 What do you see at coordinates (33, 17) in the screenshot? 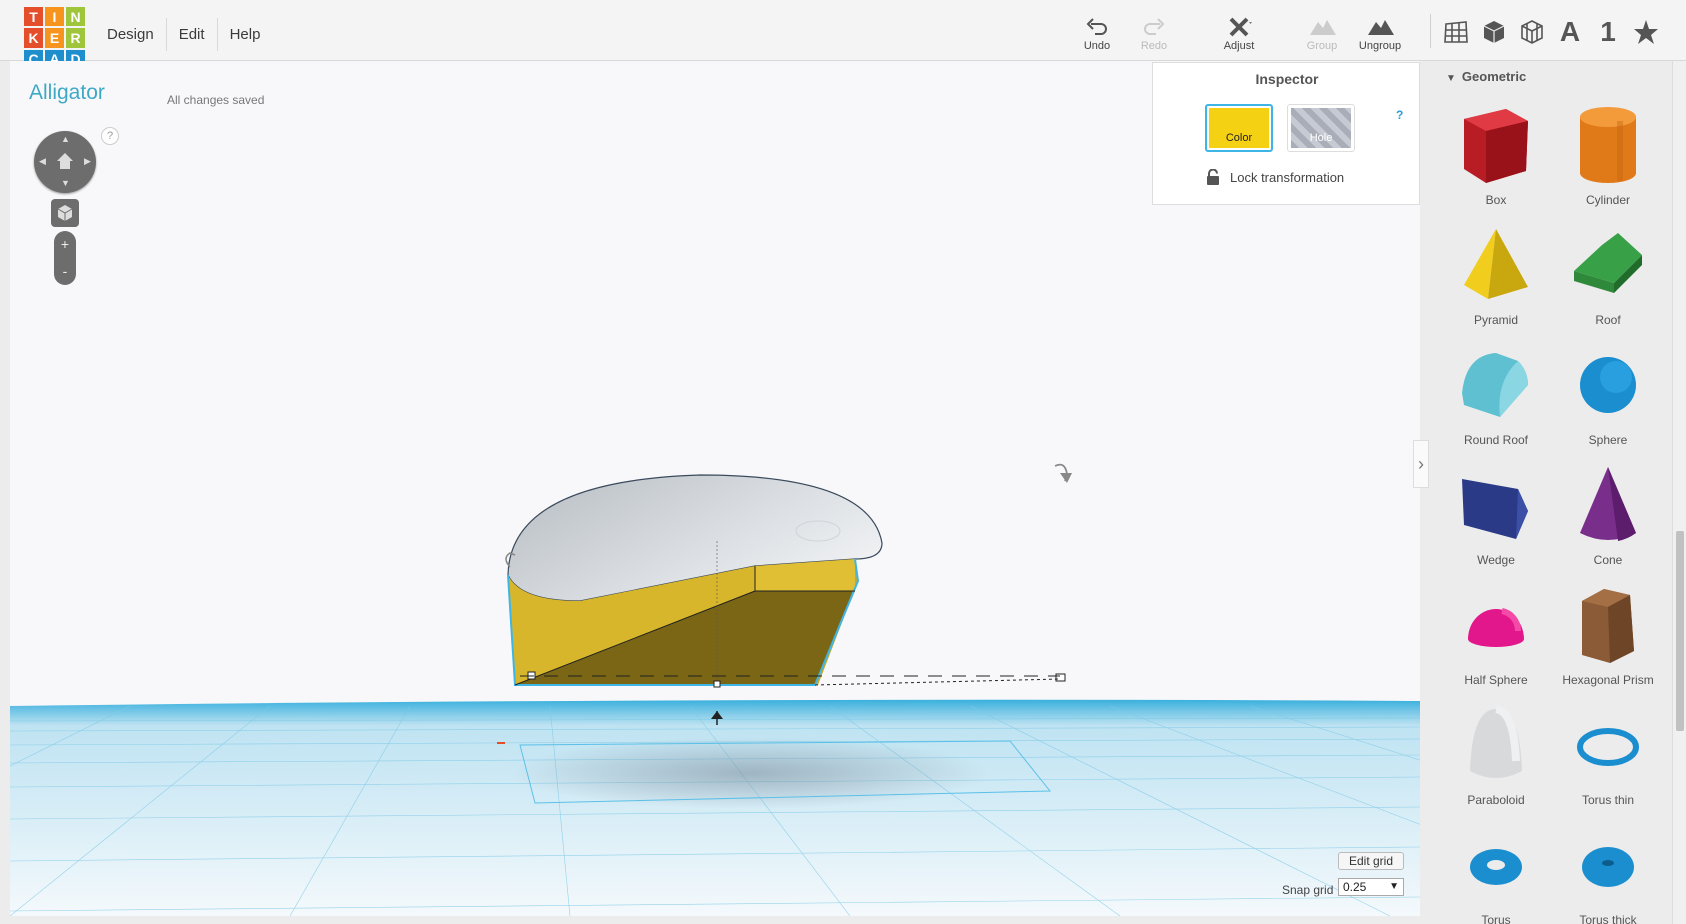
I see `logo-letter: T` at bounding box center [33, 17].